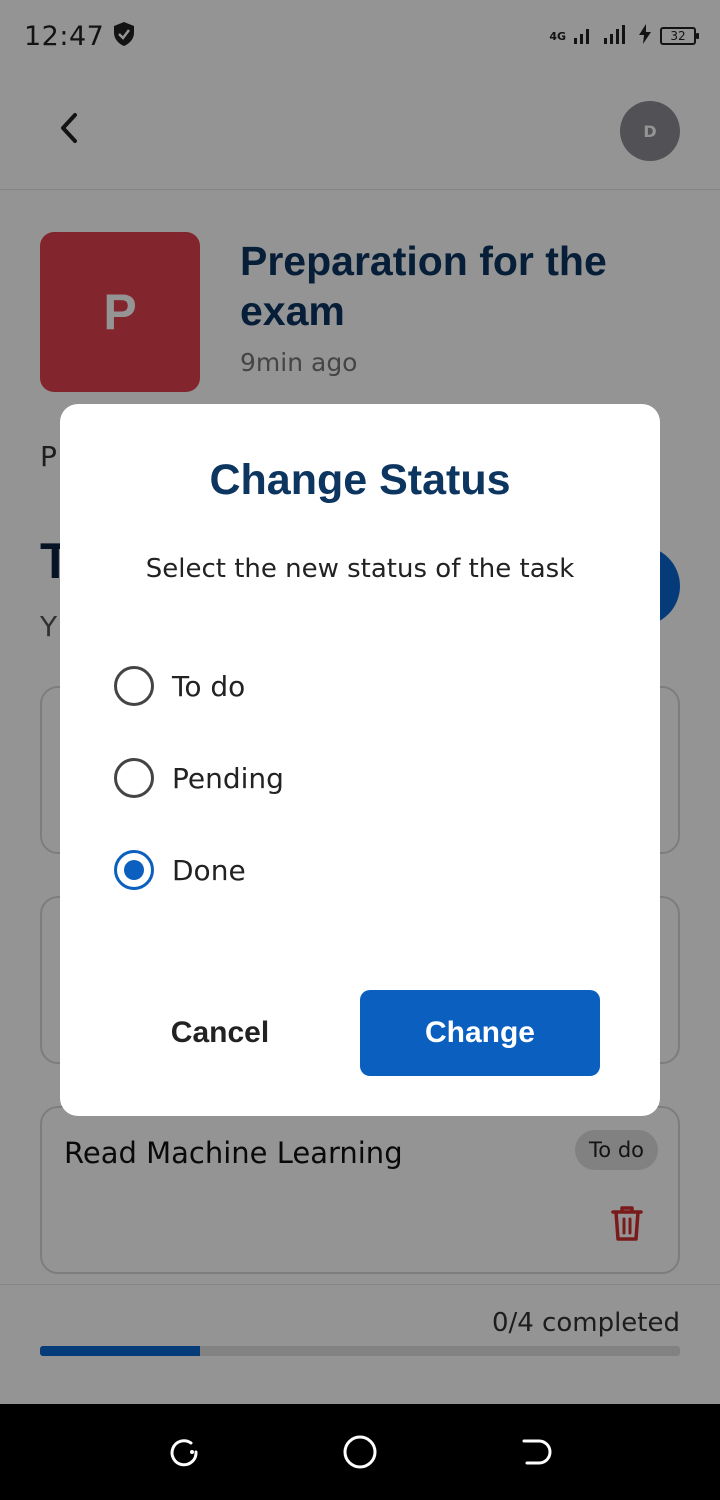 The height and width of the screenshot is (1500, 720). Describe the element at coordinates (354, 870) in the screenshot. I see `radio-option-done: Done` at that location.